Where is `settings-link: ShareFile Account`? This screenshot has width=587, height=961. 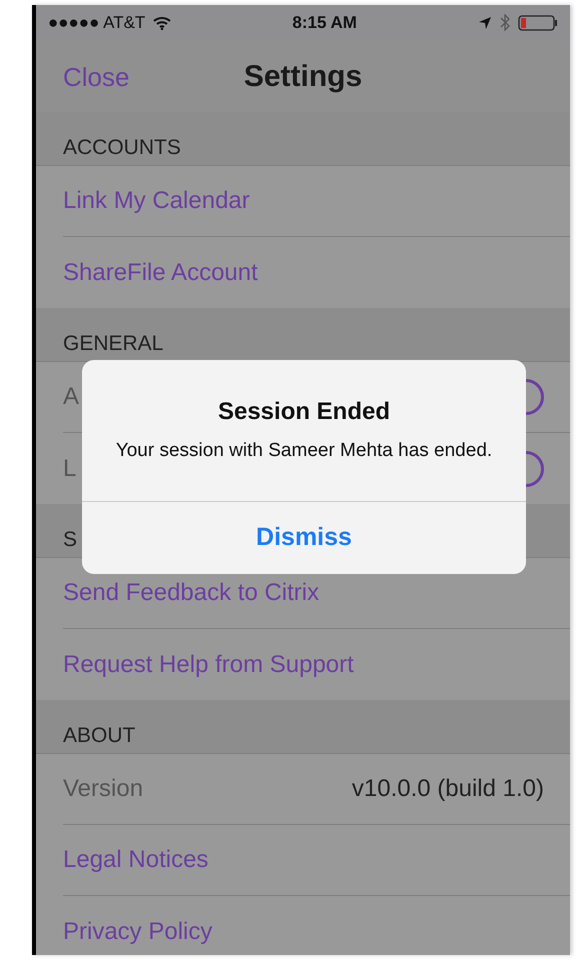
settings-link: ShareFile Account is located at coordinates (160, 272).